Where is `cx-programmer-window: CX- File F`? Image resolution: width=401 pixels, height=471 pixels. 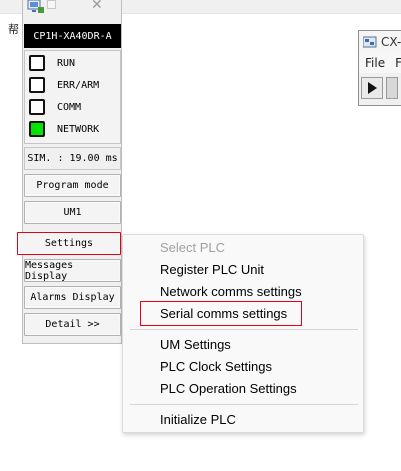 cx-programmer-window: CX- File F is located at coordinates (379, 68).